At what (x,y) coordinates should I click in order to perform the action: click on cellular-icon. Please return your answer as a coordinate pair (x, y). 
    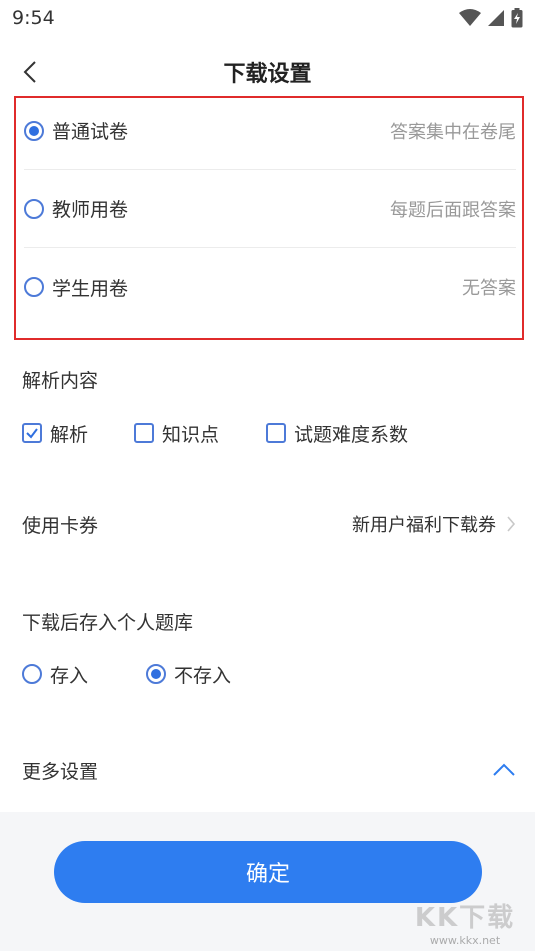
    Looking at the image, I should click on (496, 18).